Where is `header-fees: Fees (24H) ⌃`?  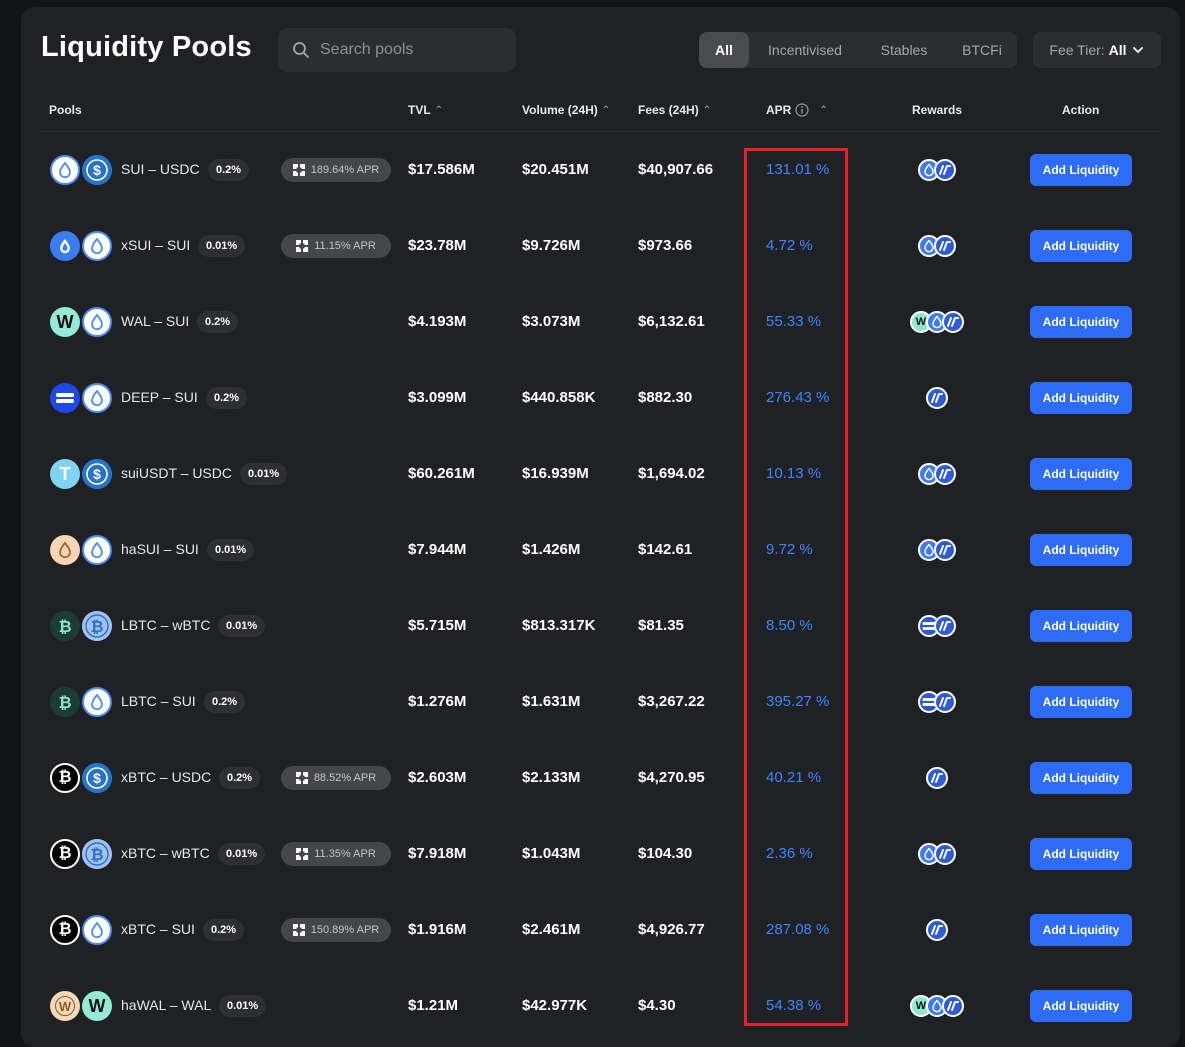
header-fees: Fees (24H) ⌃ is located at coordinates (674, 110).